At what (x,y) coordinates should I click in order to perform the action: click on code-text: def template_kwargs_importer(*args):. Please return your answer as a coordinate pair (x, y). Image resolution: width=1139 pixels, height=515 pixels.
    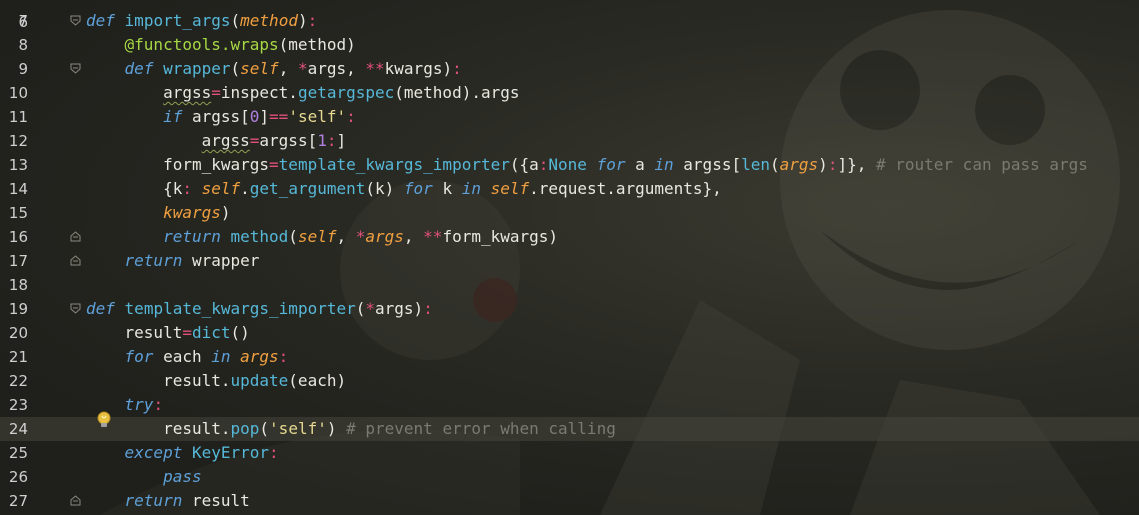
    Looking at the image, I should click on (259, 309).